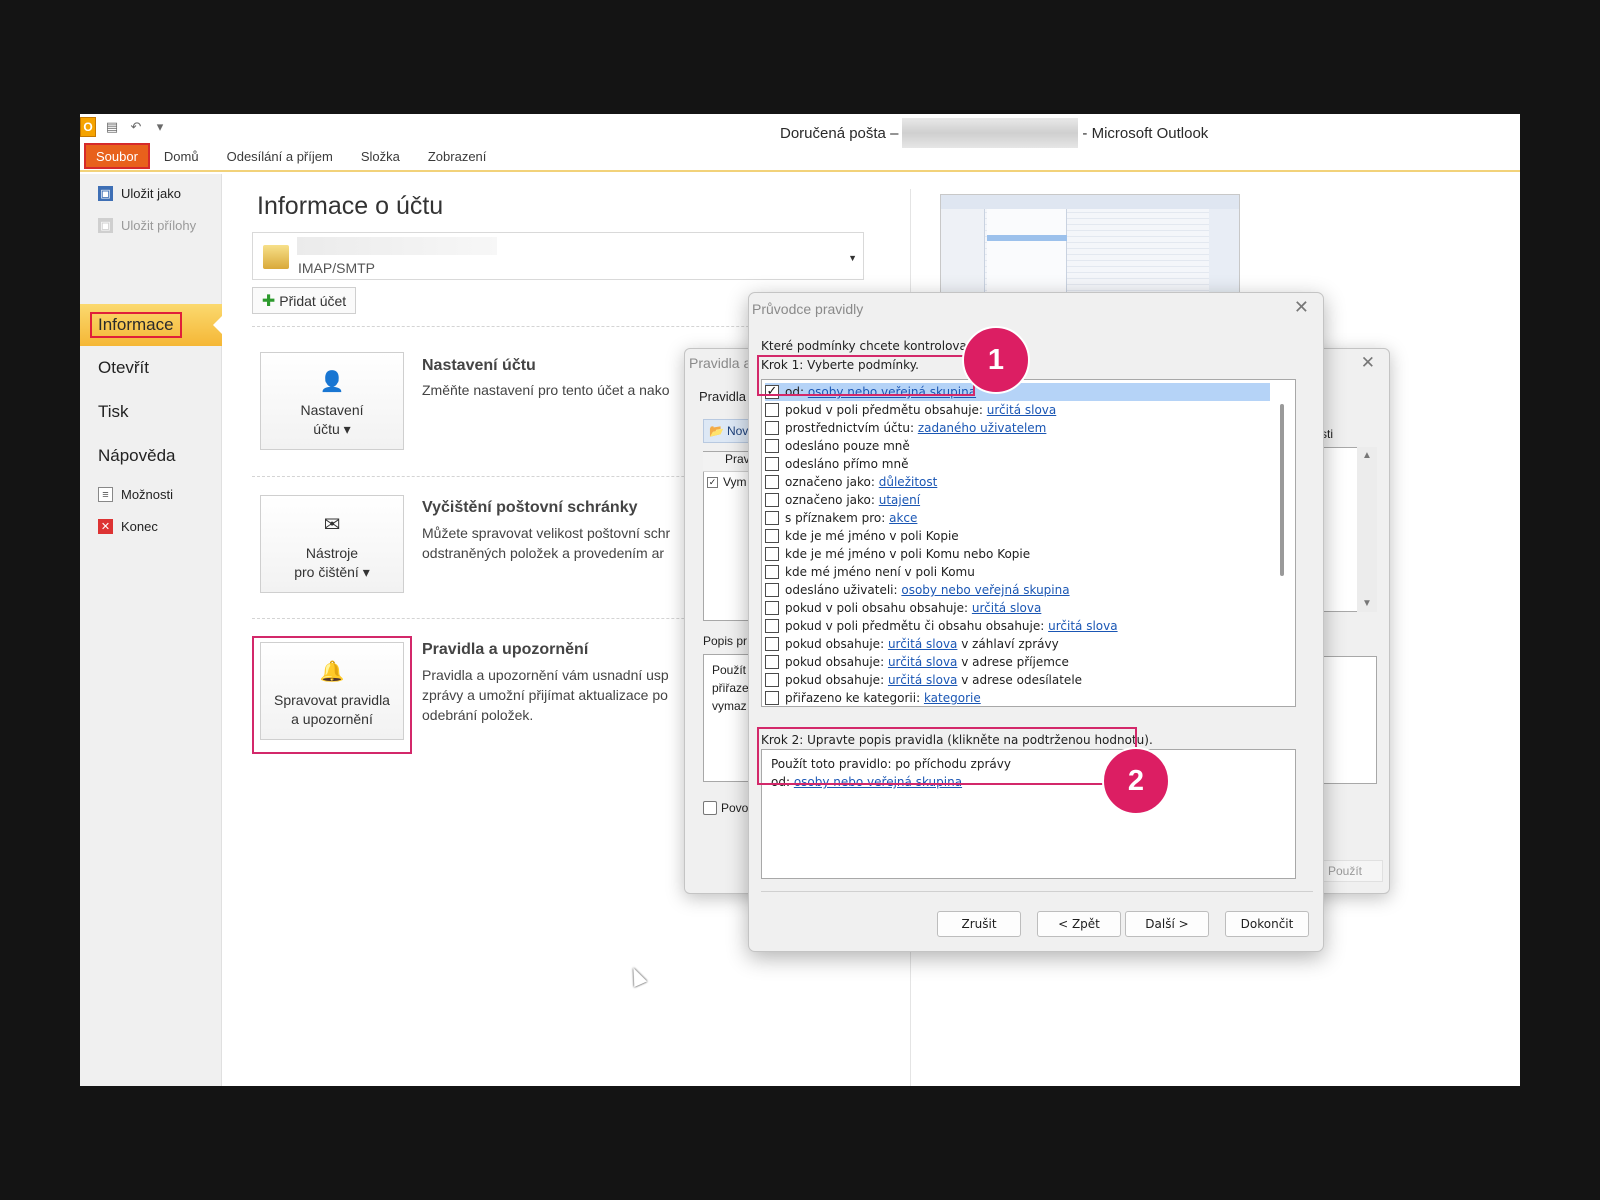  Describe the element at coordinates (985, 590) in the screenshot. I see `condition-value-link: osoby nebo veřejná skupina` at that location.